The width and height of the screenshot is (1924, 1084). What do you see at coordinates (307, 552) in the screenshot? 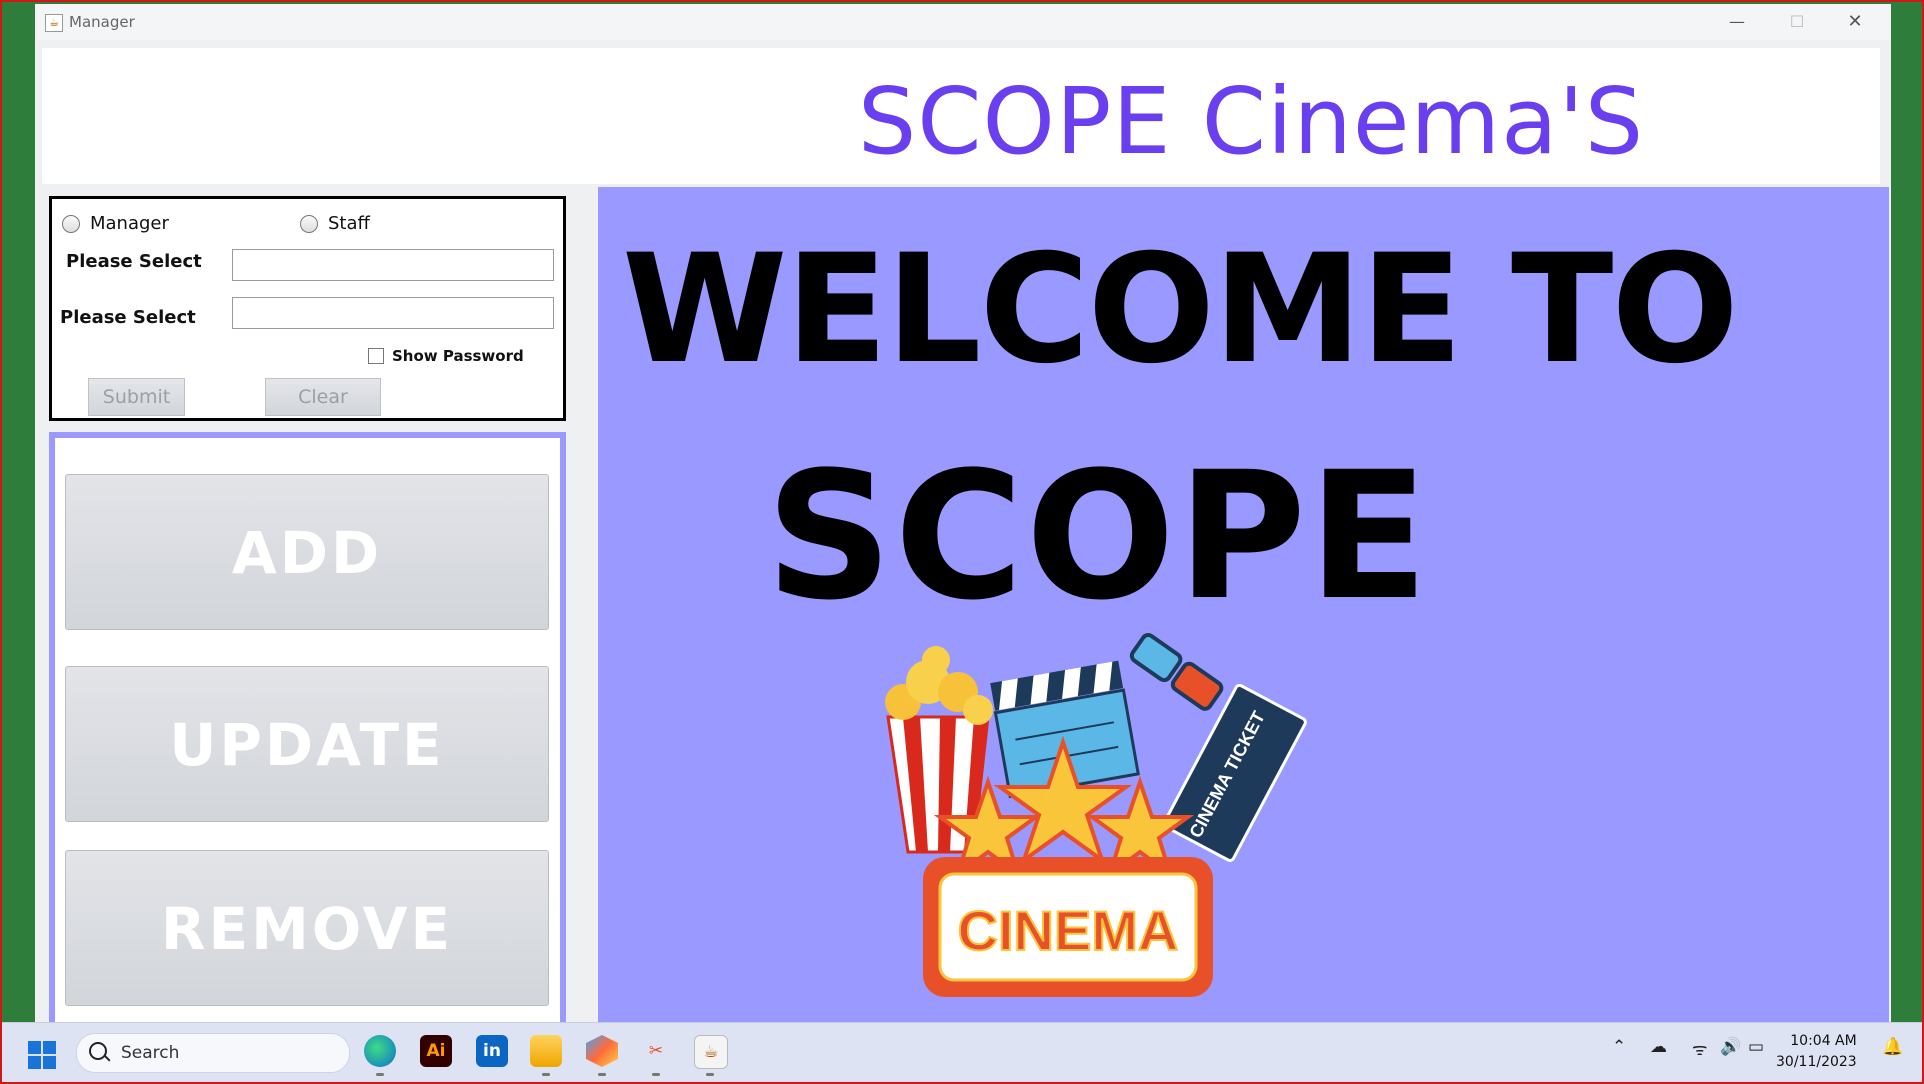
I see `add-button: ADD` at bounding box center [307, 552].